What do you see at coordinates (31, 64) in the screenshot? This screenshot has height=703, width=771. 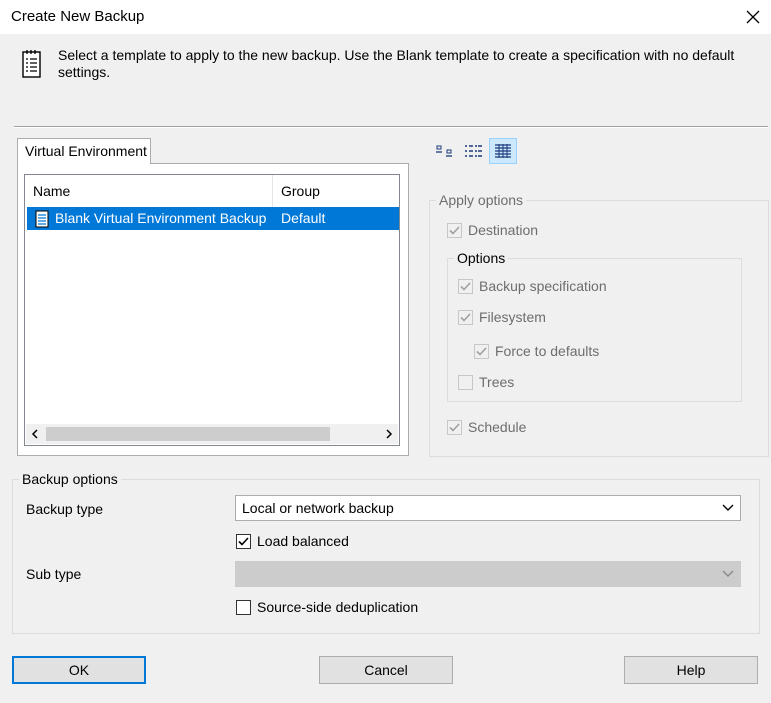 I see `document-icon` at bounding box center [31, 64].